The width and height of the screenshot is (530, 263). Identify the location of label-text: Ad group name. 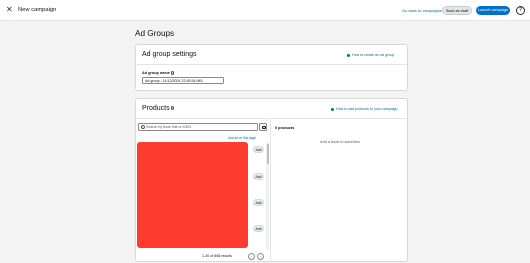
(156, 73).